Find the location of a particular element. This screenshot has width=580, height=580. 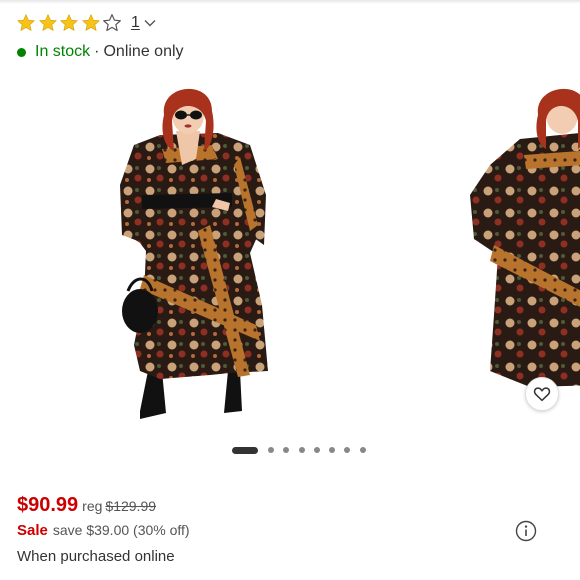

carousel-pagination is located at coordinates (303, 450).